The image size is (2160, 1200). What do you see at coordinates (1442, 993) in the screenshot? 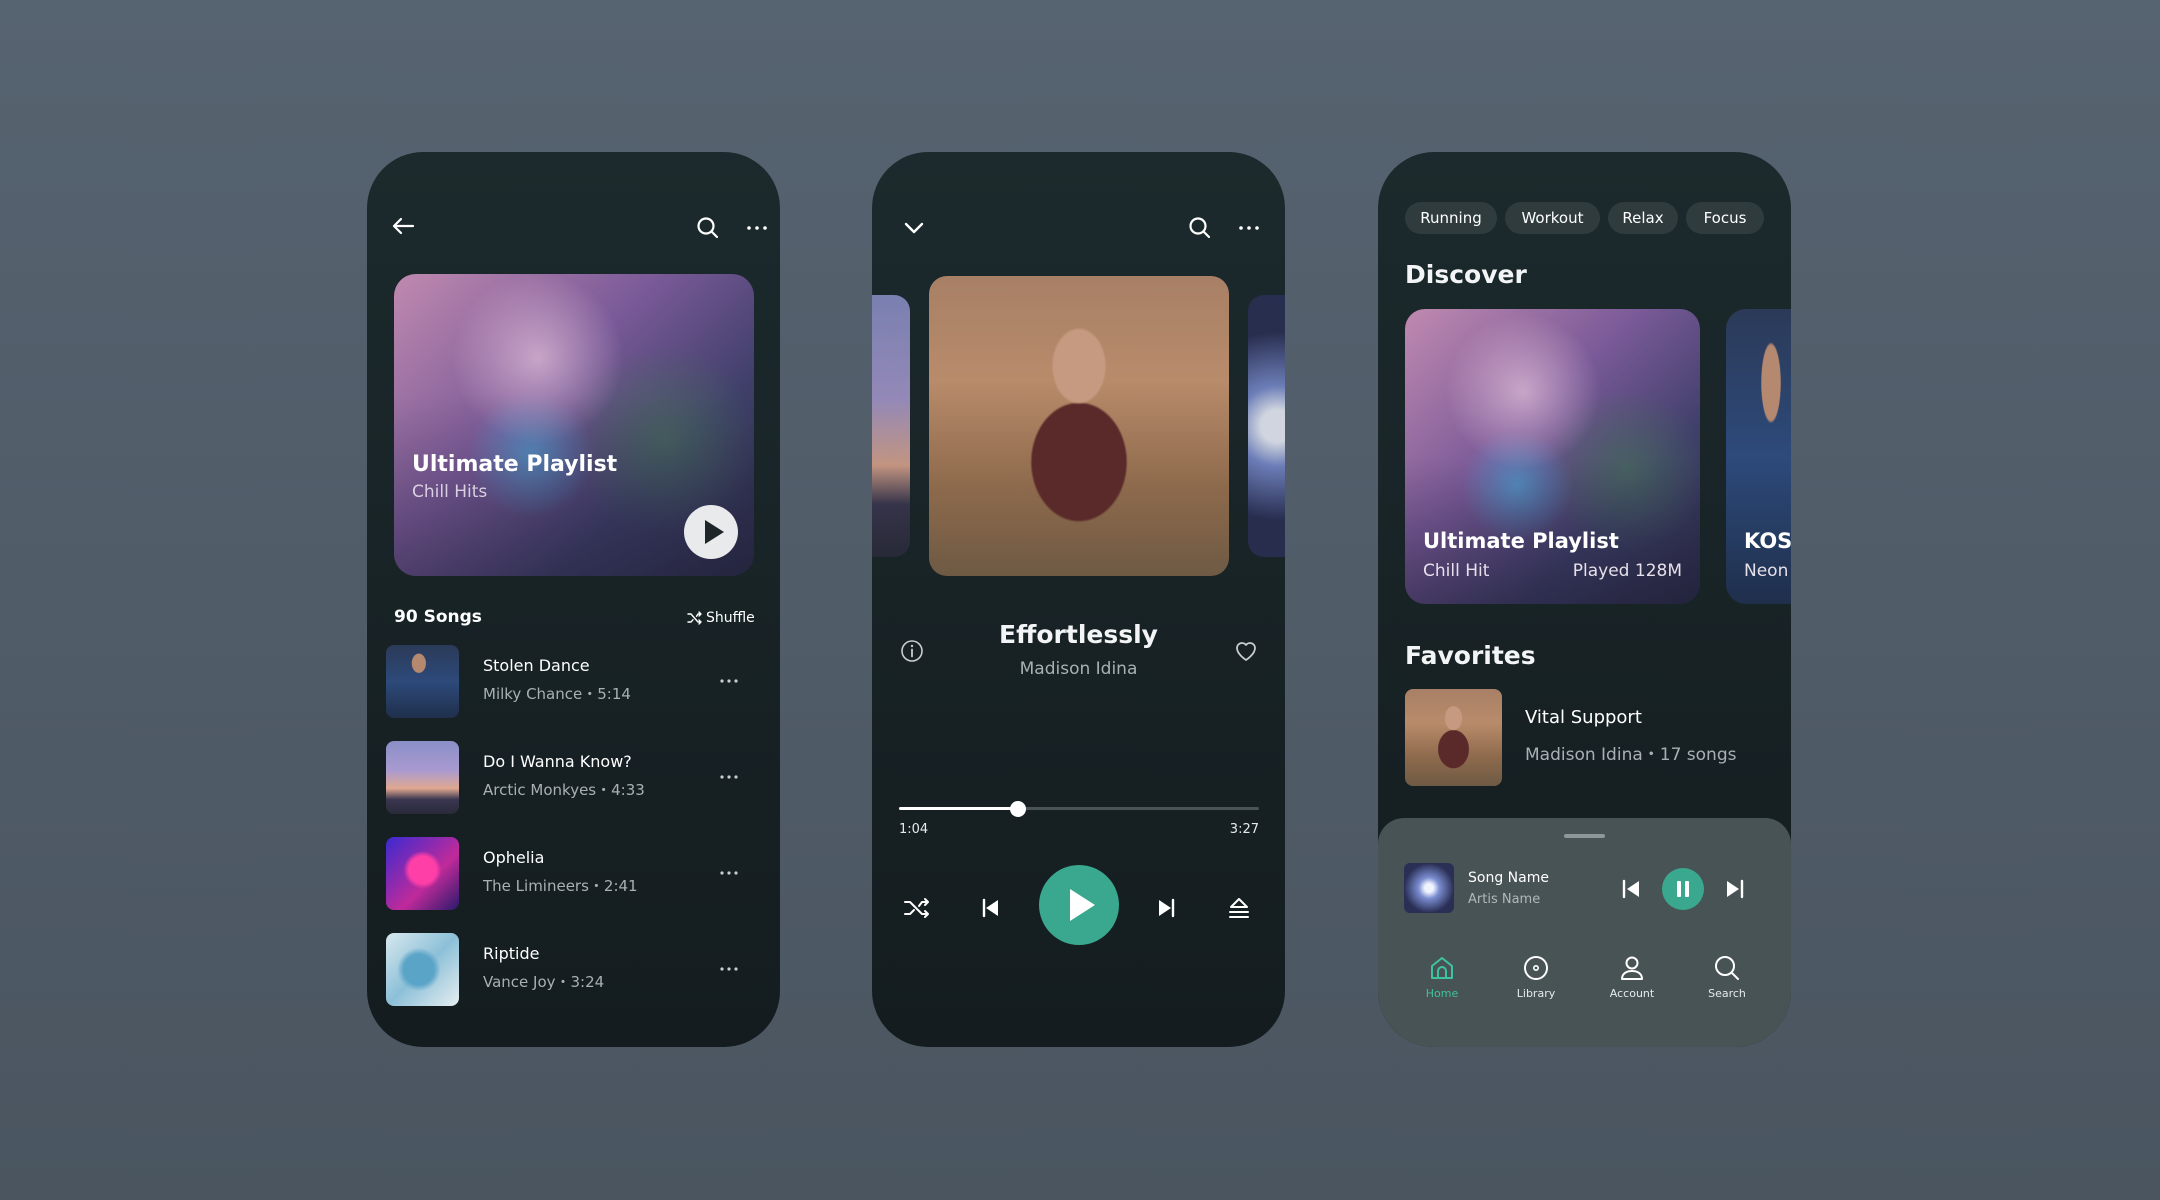
I see `nav-label: Home` at bounding box center [1442, 993].